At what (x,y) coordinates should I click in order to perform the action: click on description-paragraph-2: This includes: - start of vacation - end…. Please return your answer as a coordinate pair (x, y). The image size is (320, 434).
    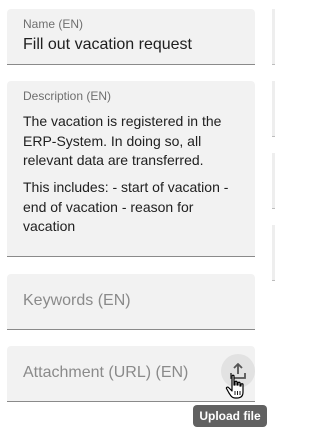
    Looking at the image, I should click on (133, 207).